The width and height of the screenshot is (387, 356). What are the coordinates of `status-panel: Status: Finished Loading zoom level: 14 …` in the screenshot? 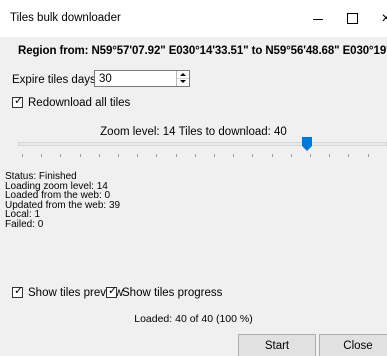 It's located at (62, 200).